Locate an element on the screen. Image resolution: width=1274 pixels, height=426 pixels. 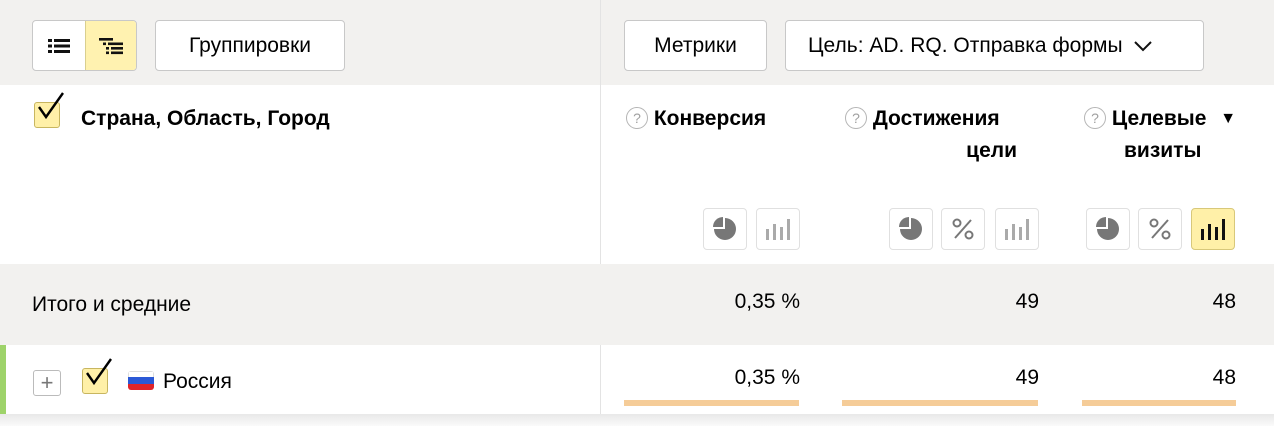
russia-flag-icon is located at coordinates (141, 380).